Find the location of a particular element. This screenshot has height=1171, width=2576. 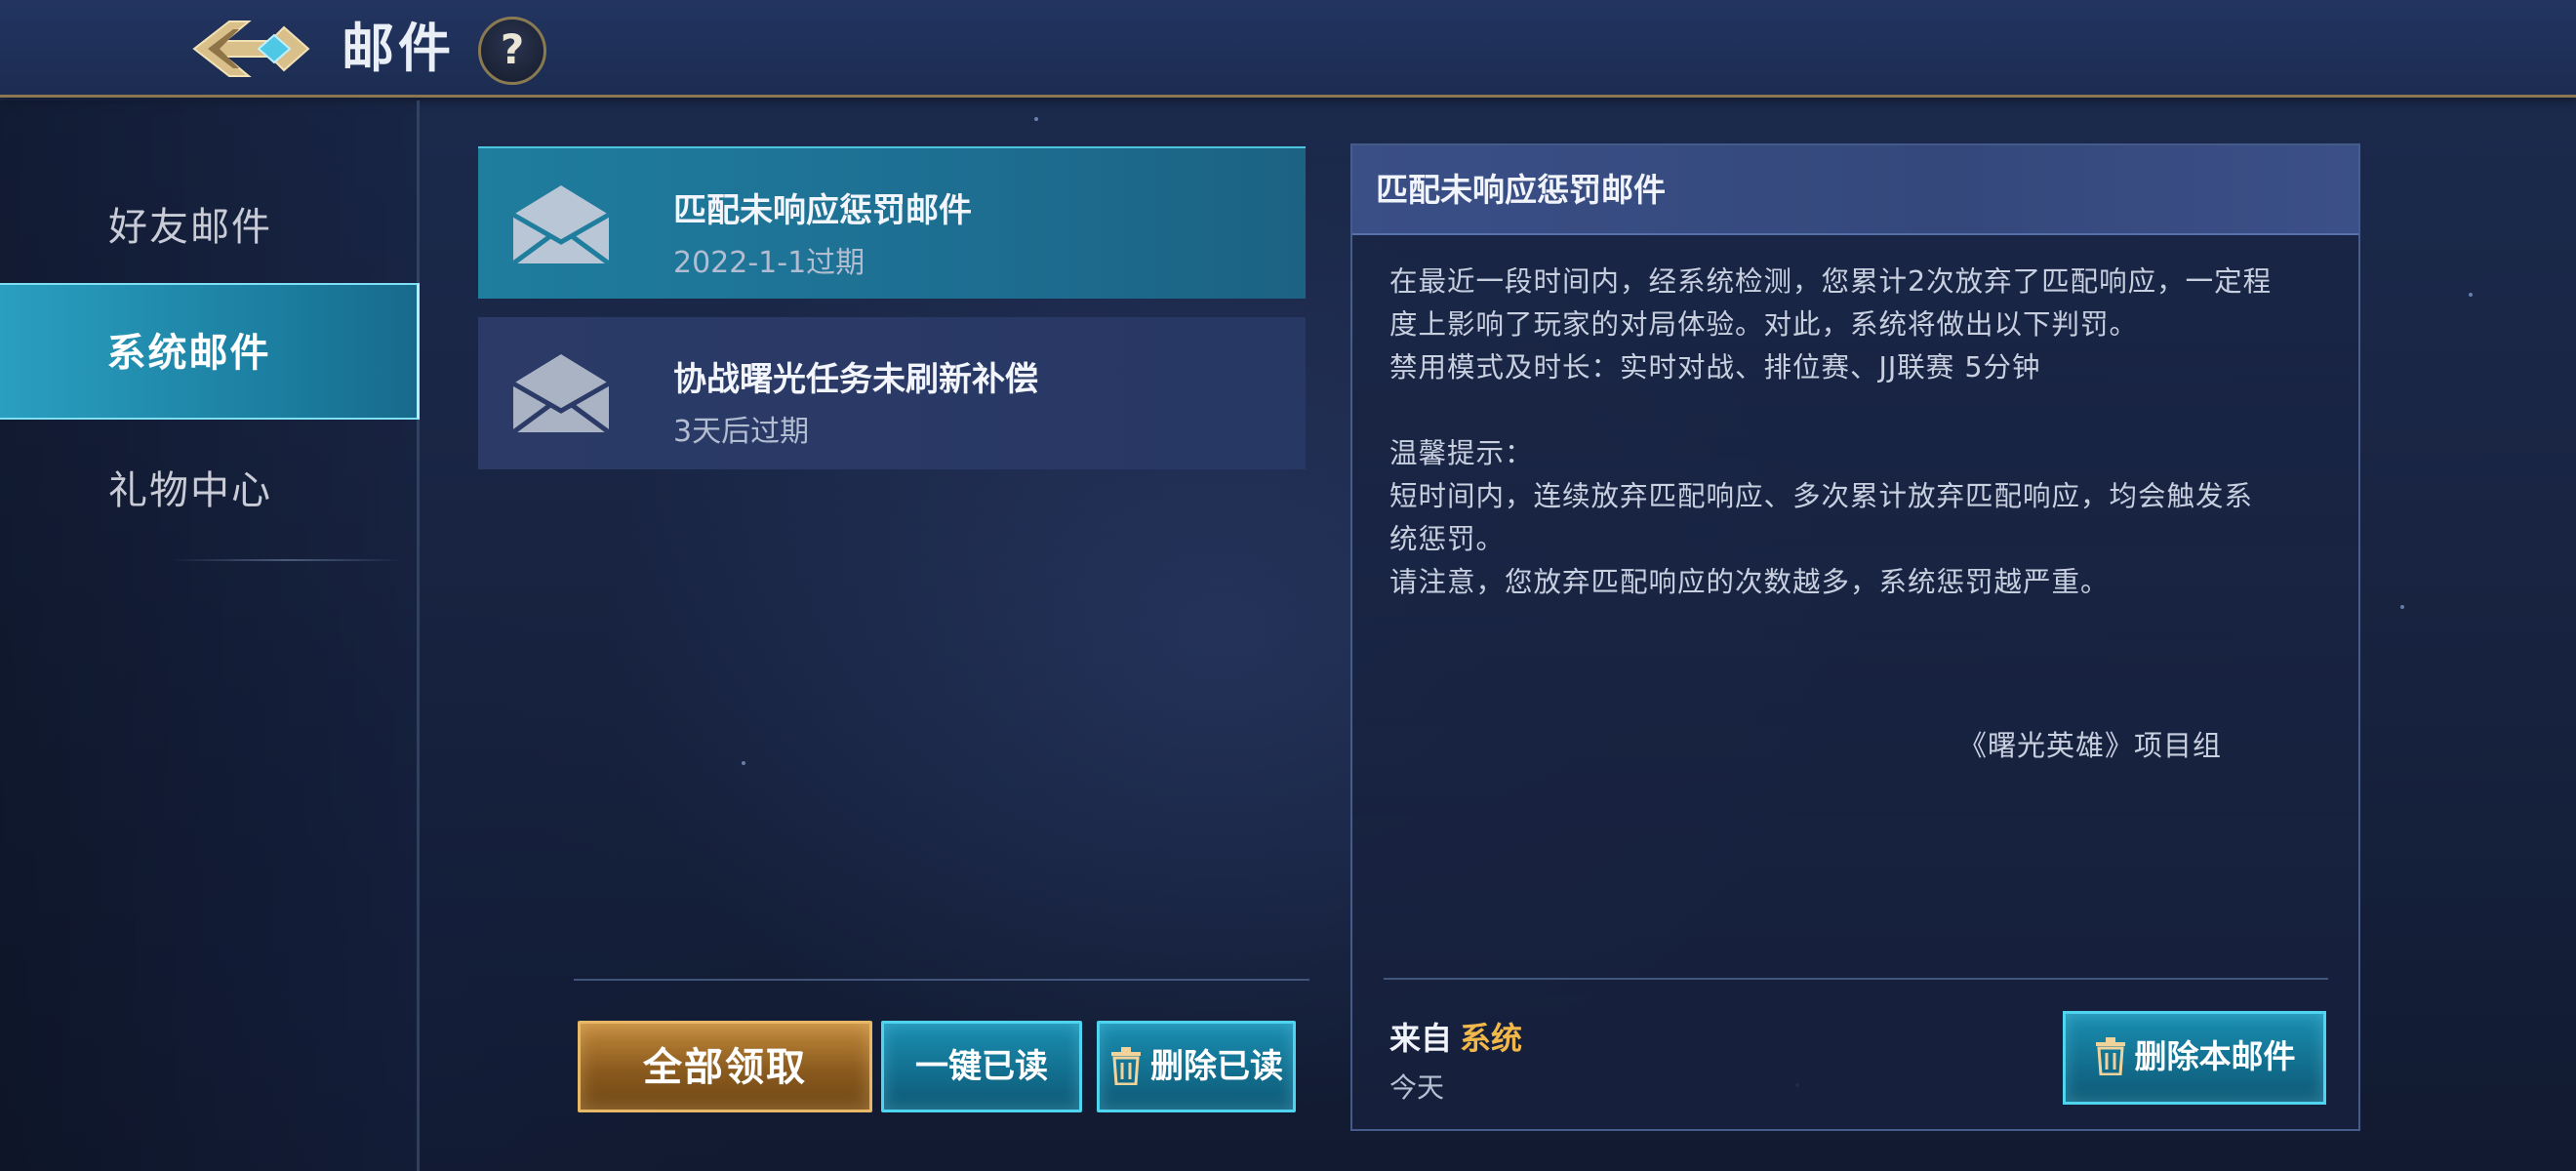

mail-list-item: 协战曙光任务未刷新补偿 3天后过期 is located at coordinates (892, 393).